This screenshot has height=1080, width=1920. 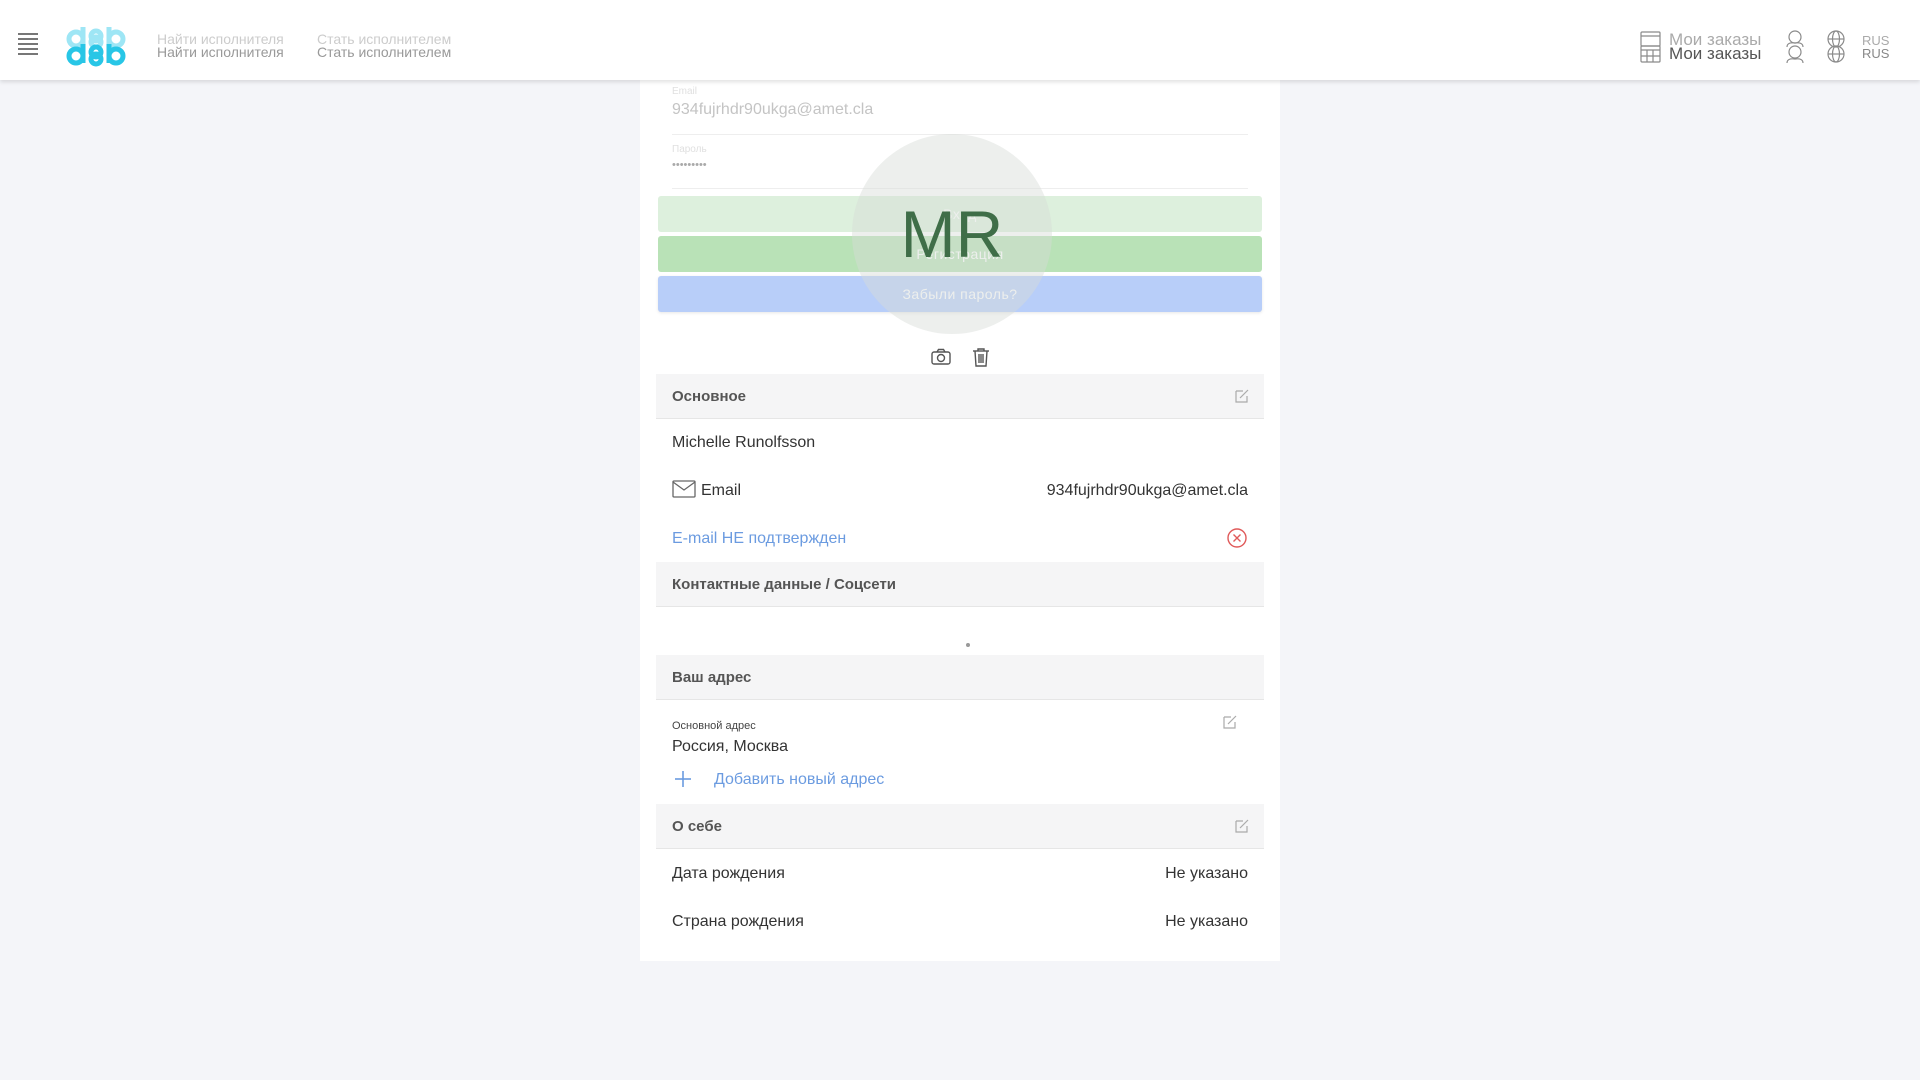 I want to click on email-unconfirmed-status: E-mail НЕ подтвержден, so click(x=759, y=538).